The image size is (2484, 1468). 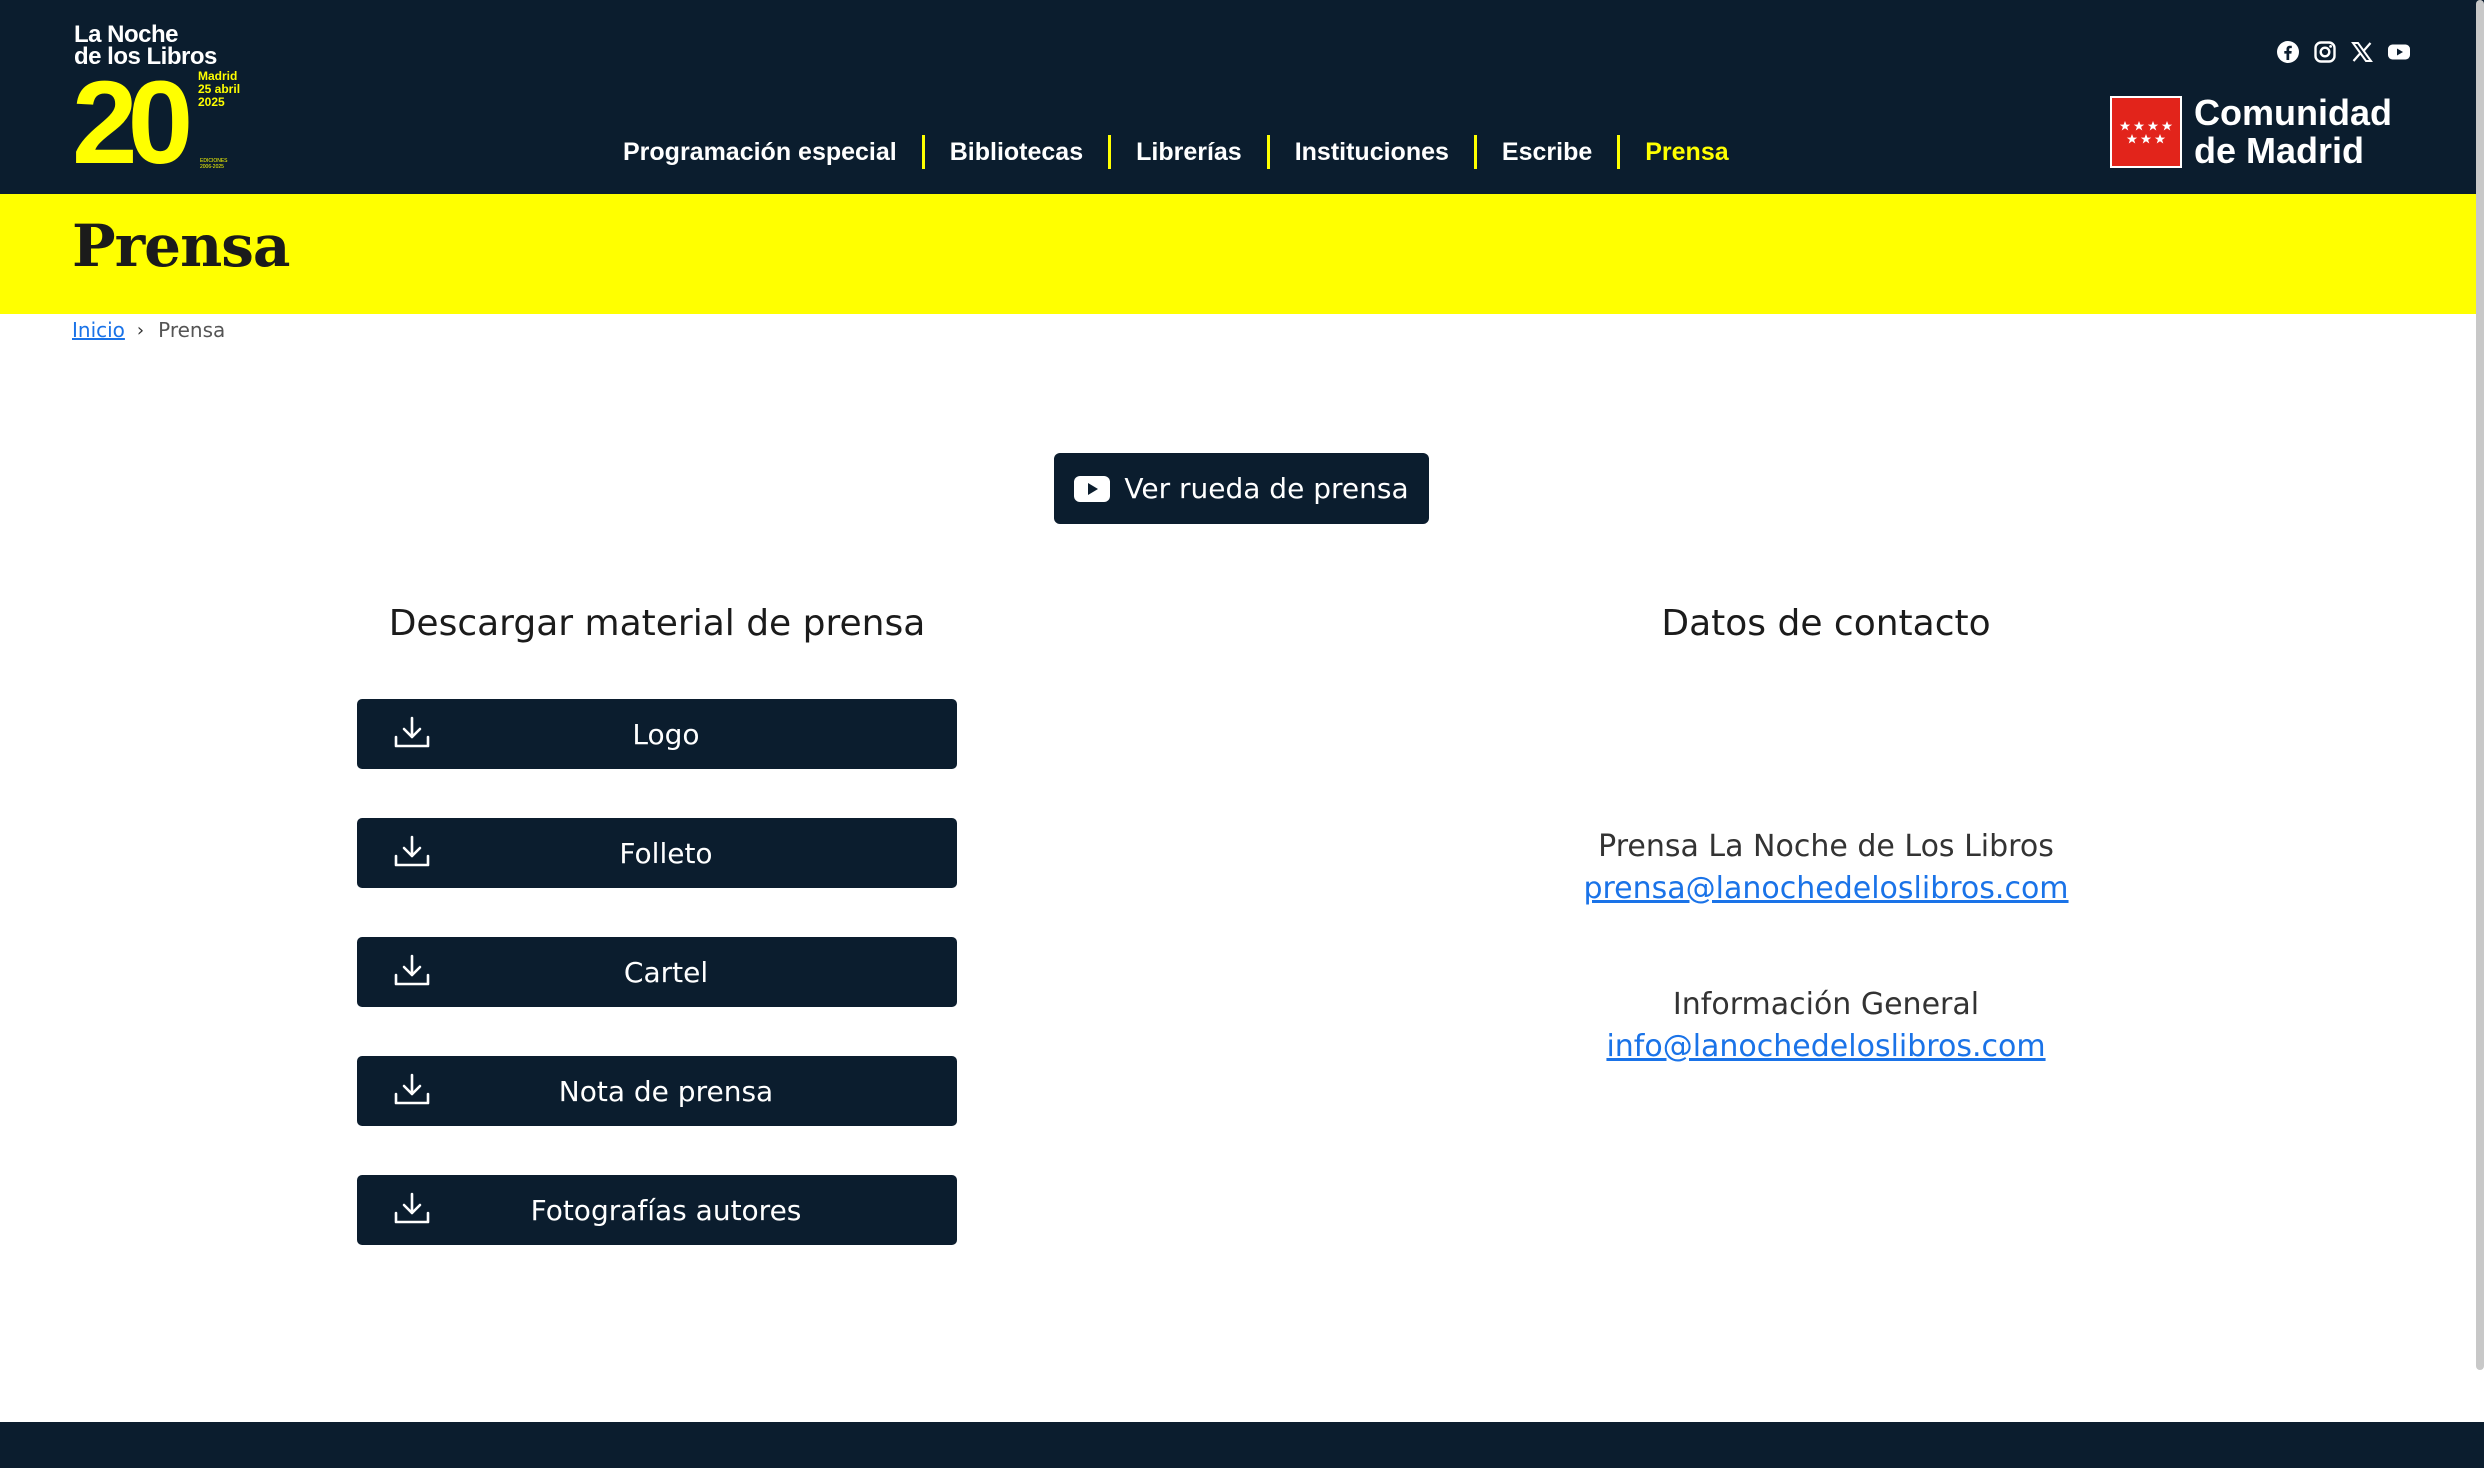 What do you see at coordinates (2343, 52) in the screenshot?
I see `social-links` at bounding box center [2343, 52].